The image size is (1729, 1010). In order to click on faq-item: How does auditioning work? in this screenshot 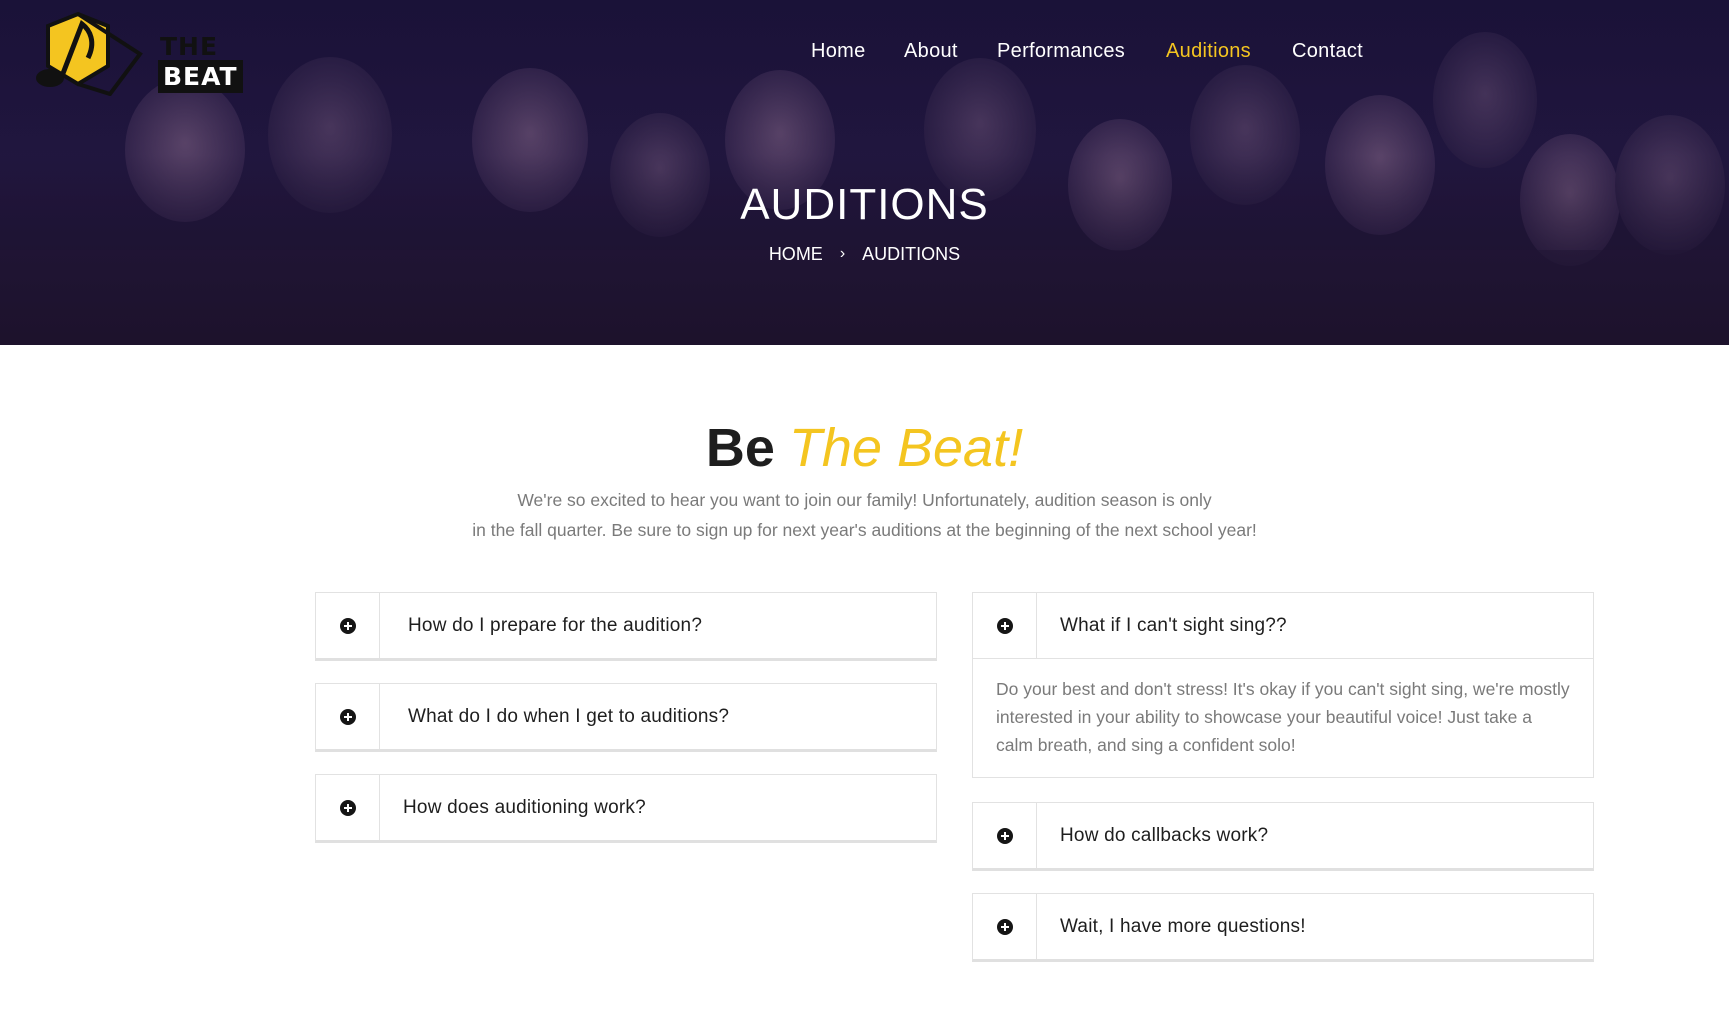, I will do `click(626, 808)`.